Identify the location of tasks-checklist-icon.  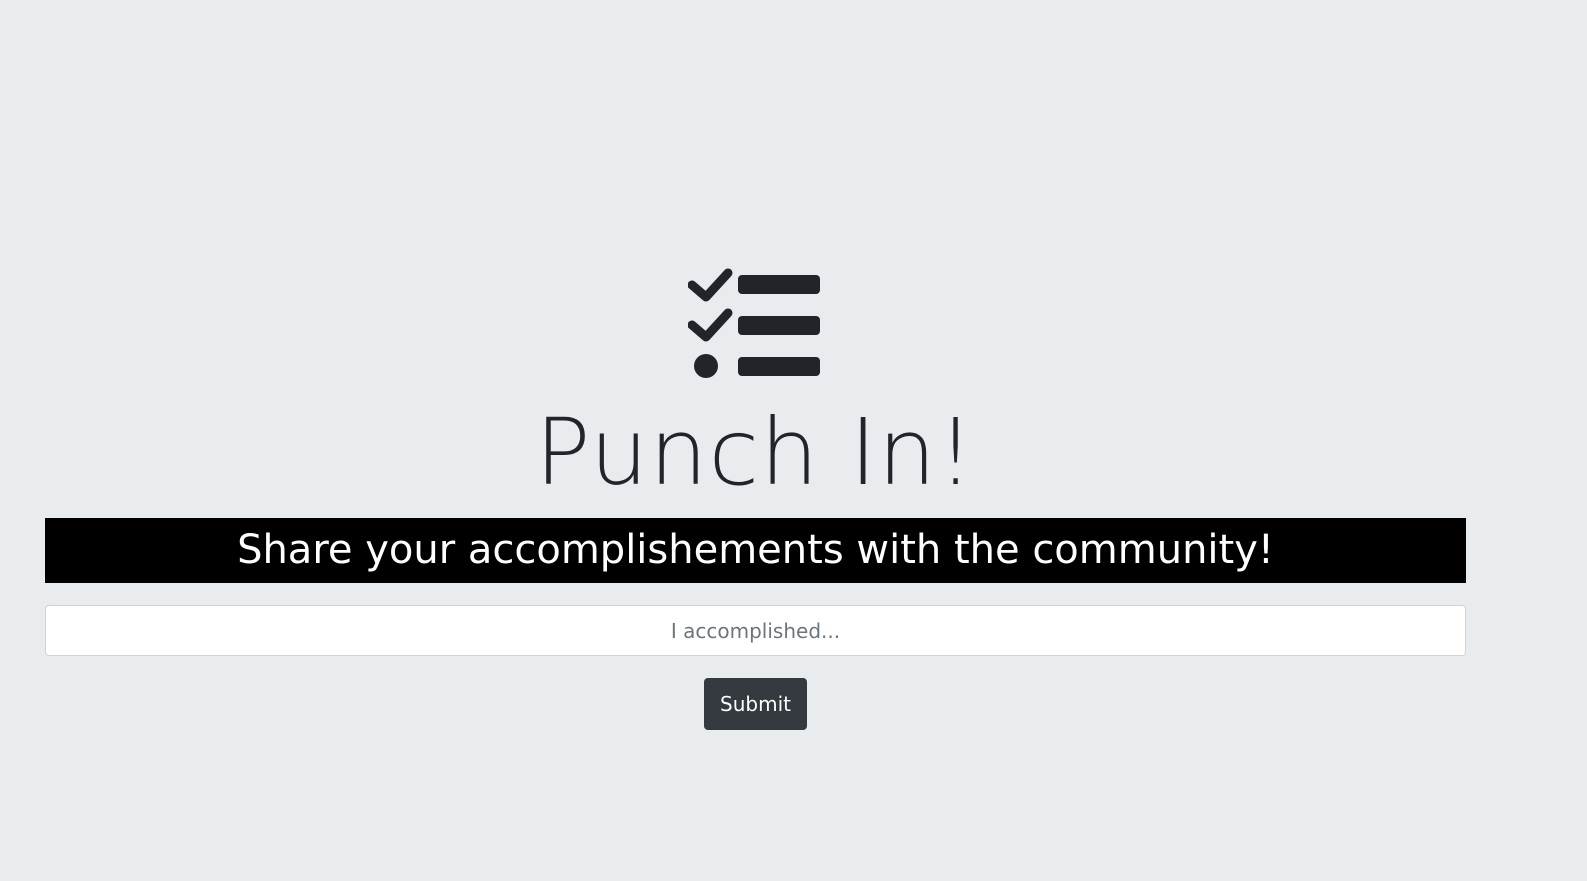
(755, 324).